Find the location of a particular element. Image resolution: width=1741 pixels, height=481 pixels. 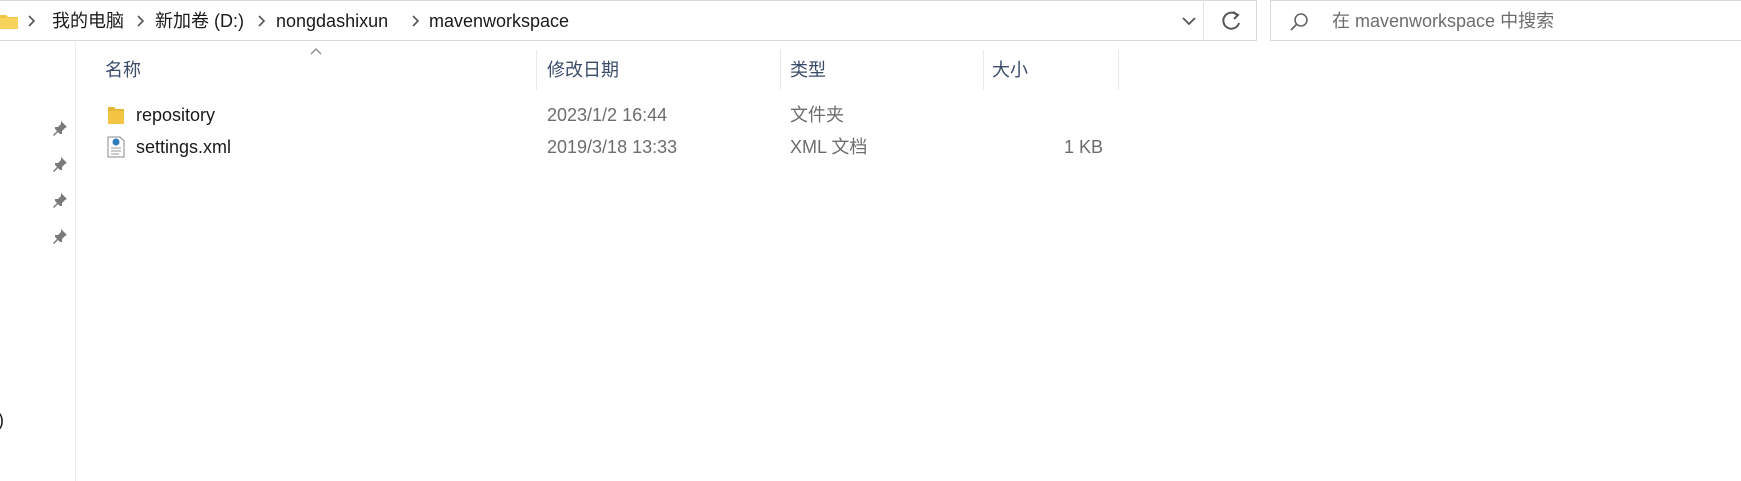

navigation-pane: ) is located at coordinates (38, 261).